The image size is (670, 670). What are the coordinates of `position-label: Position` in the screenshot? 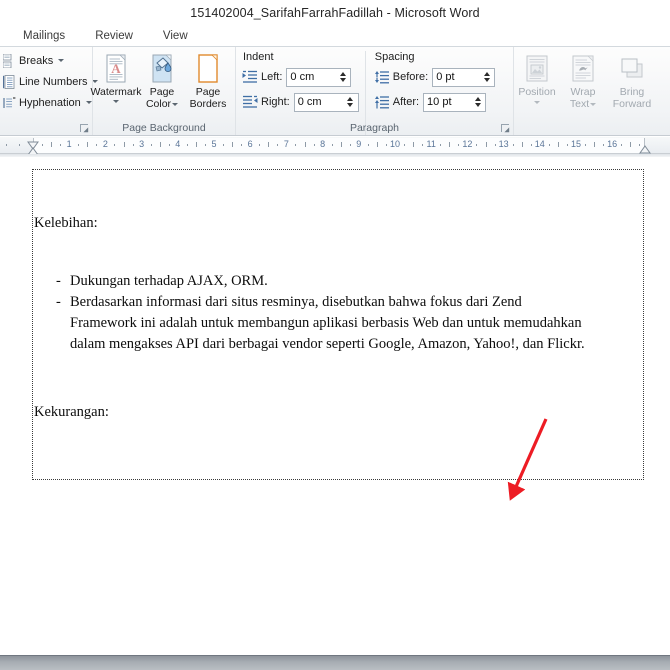 It's located at (537, 92).